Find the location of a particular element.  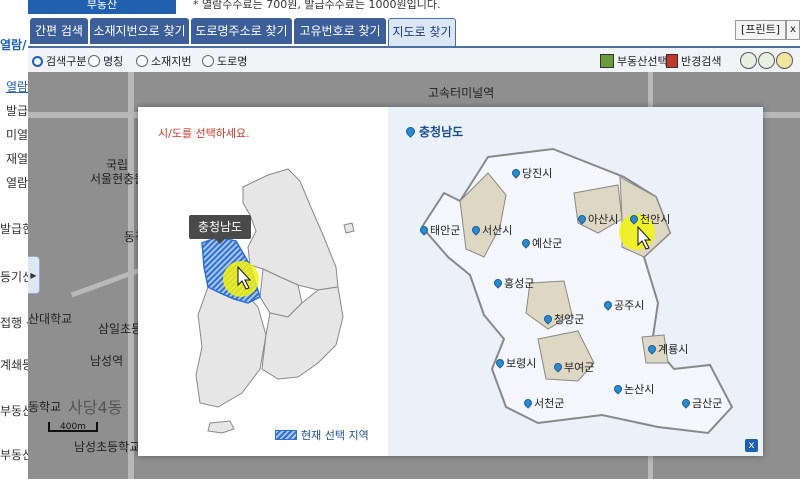

radio-road: 도로명 is located at coordinates (224, 61).